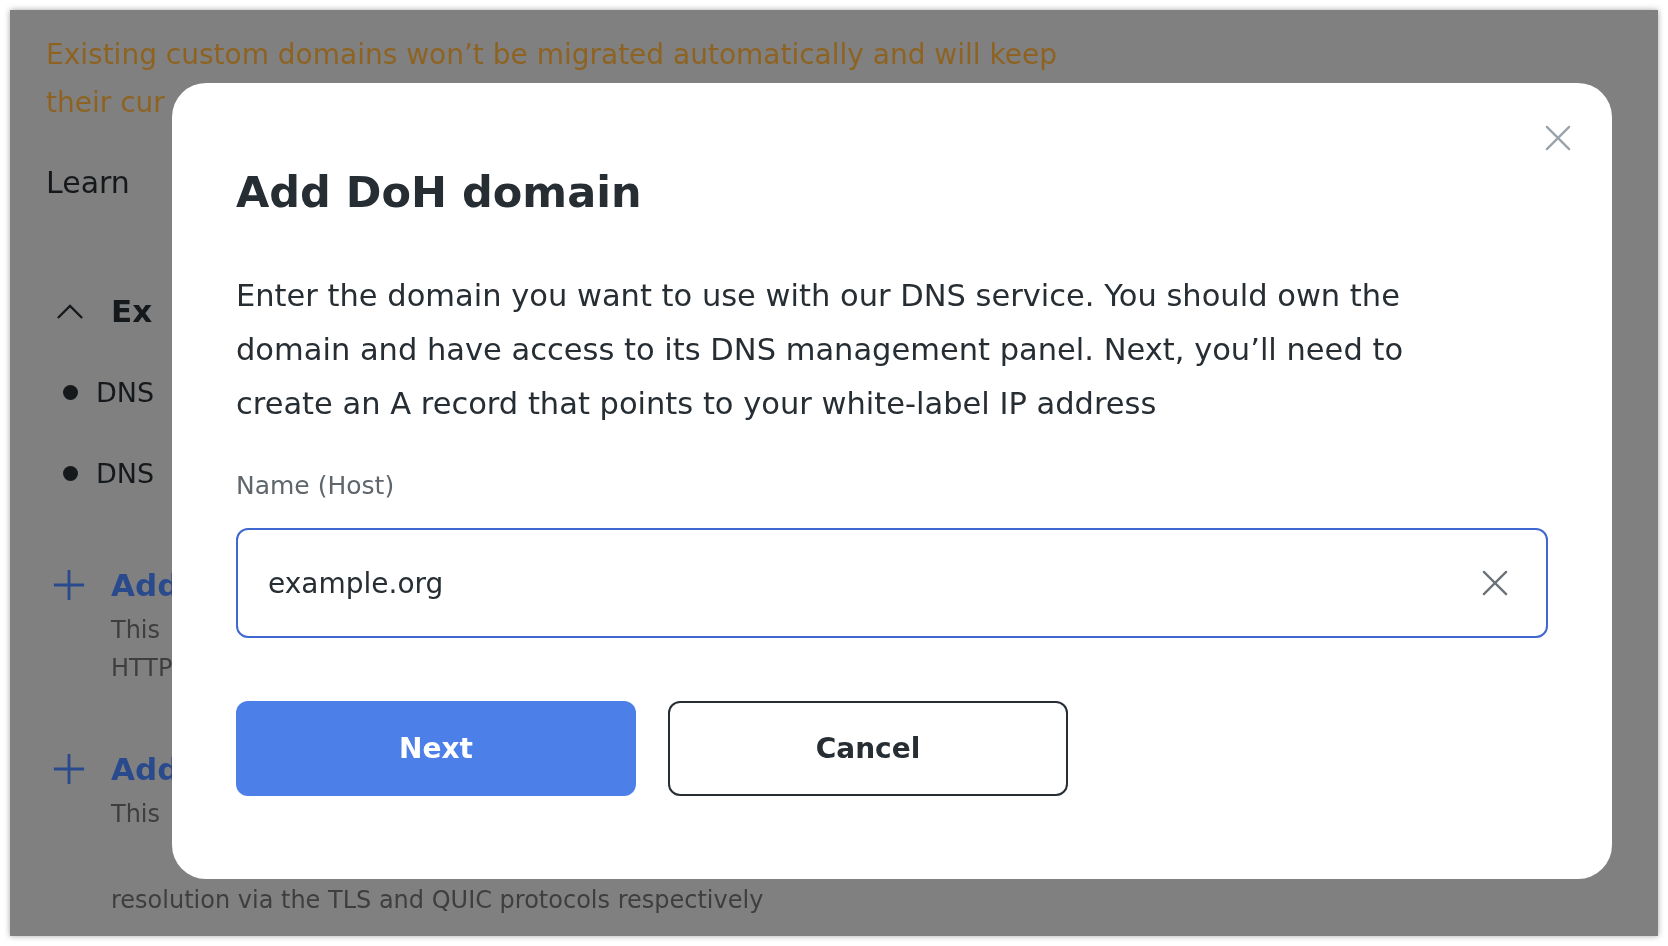 This screenshot has height=946, width=1668. I want to click on description-text: resolution via the TLS and QUIC protocols respectively, so click(438, 900).